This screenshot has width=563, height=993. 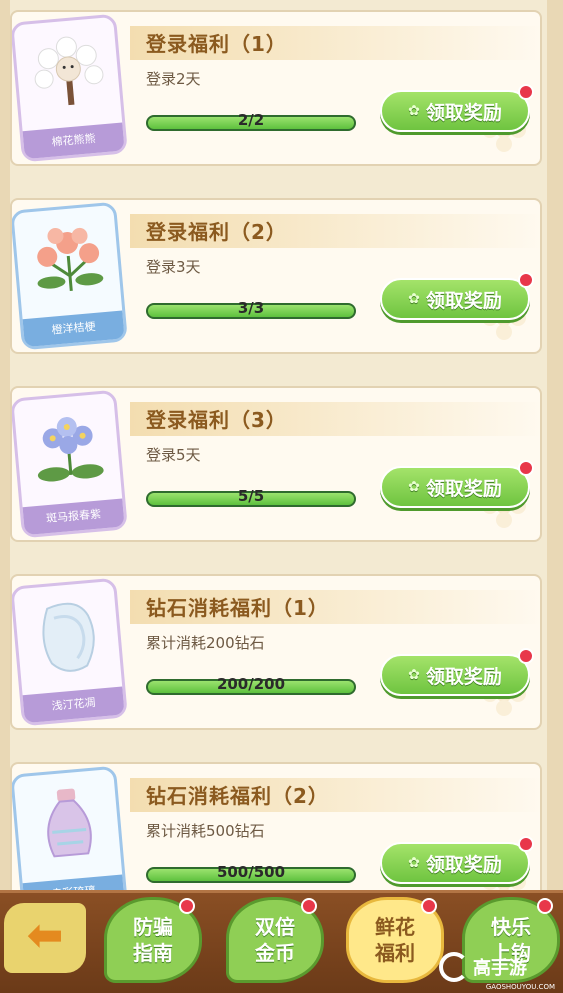 What do you see at coordinates (395, 927) in the screenshot?
I see `tab-label-line1: 鲜花` at bounding box center [395, 927].